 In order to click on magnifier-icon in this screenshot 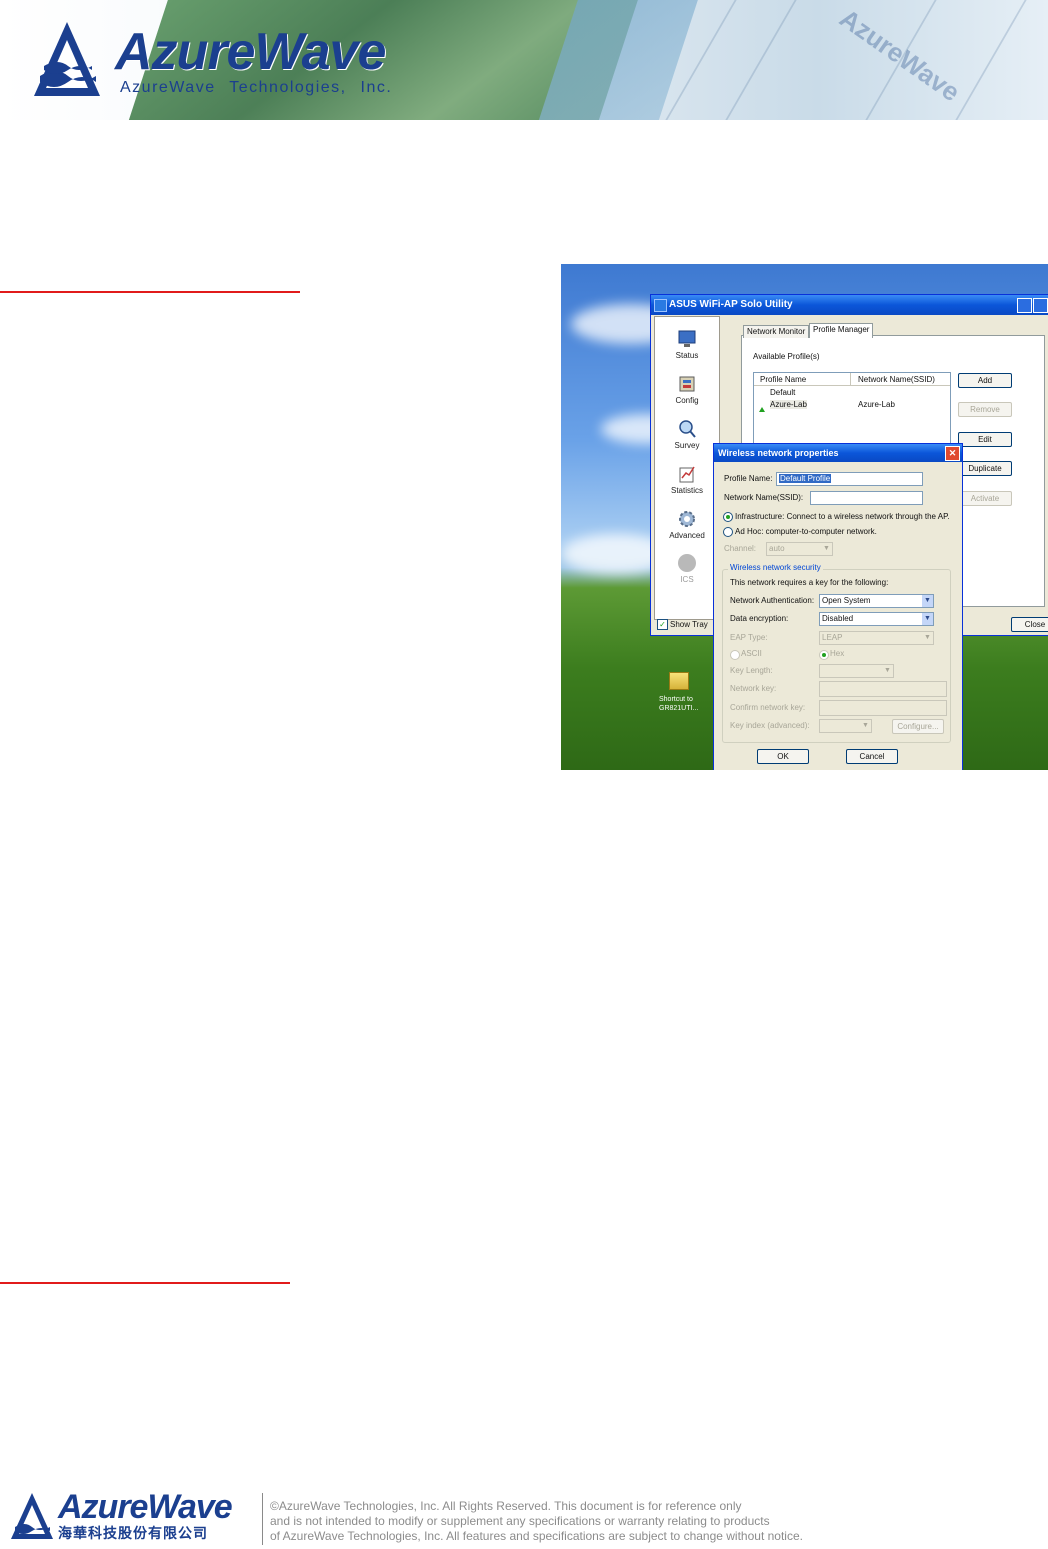, I will do `click(687, 429)`.